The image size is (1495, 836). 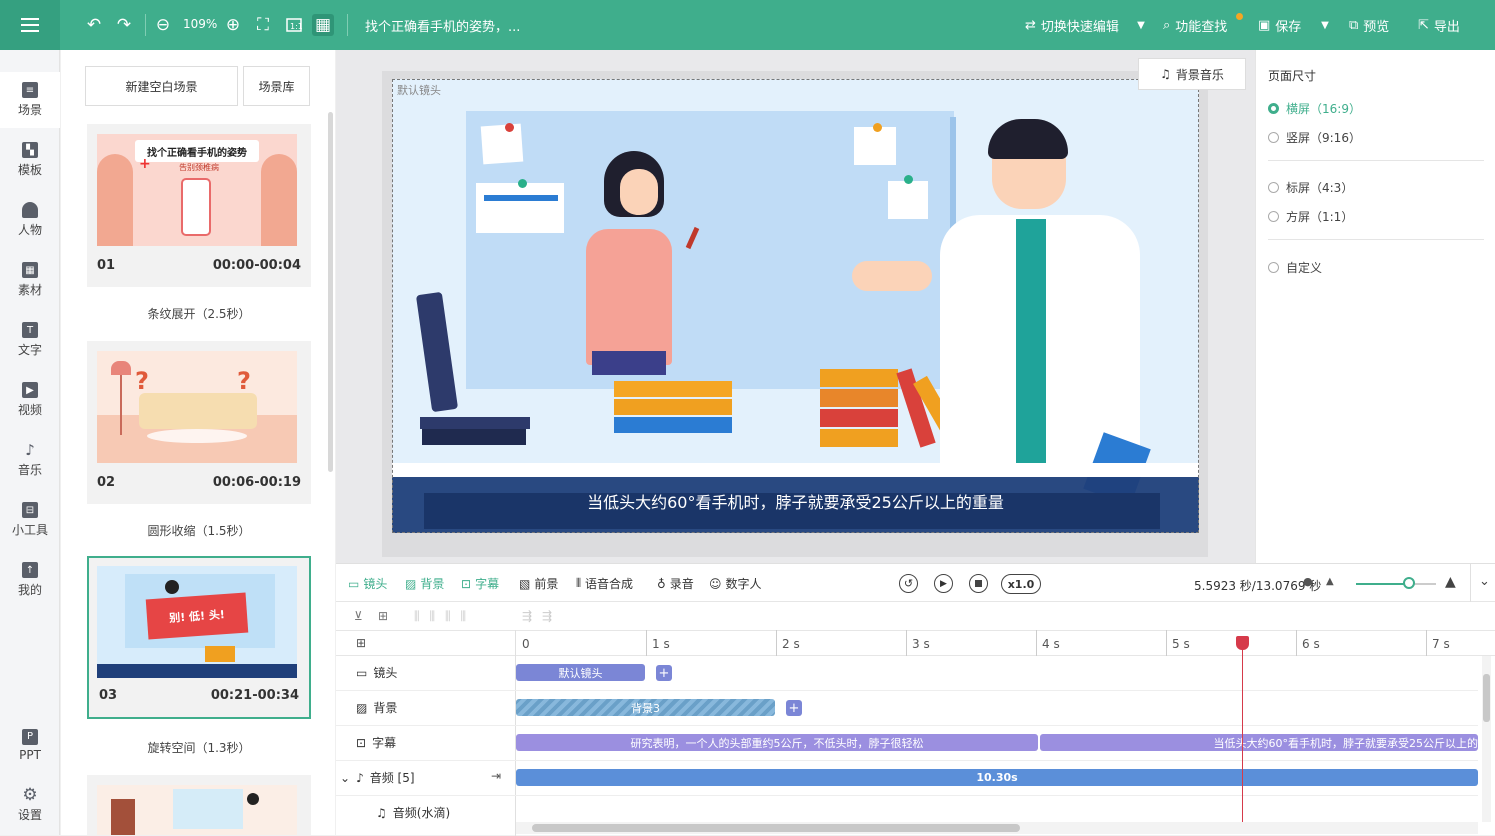 What do you see at coordinates (30, 150) in the screenshot?
I see `template-icon: ▚` at bounding box center [30, 150].